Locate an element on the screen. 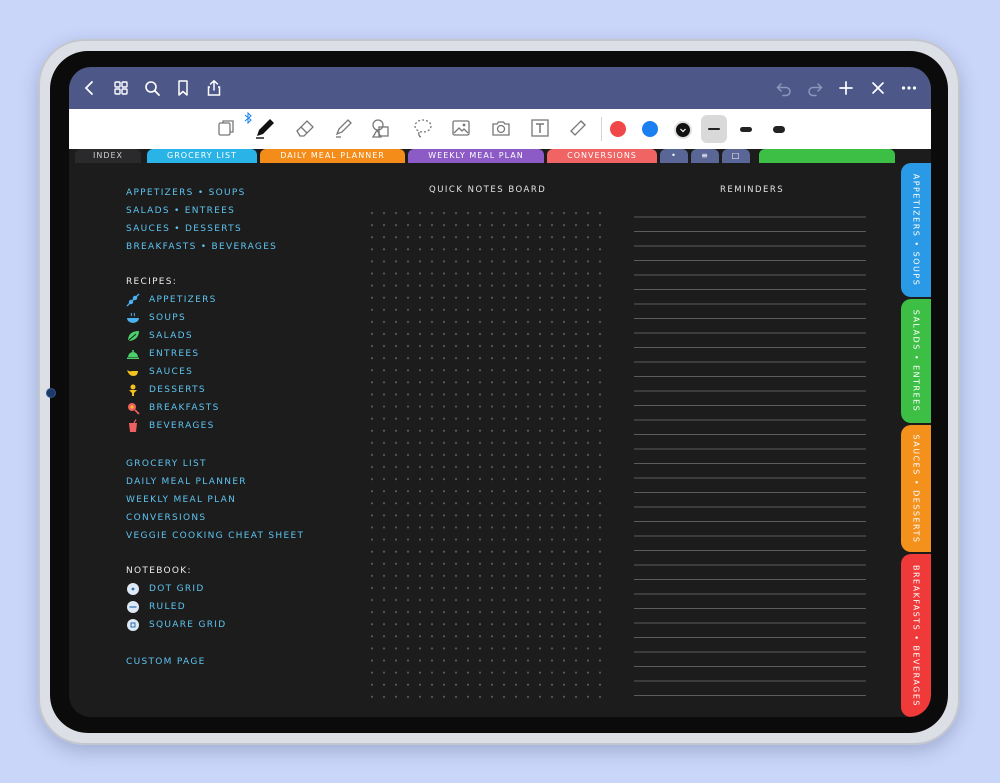 The height and width of the screenshot is (783, 1000). dessert-icon is located at coordinates (133, 390).